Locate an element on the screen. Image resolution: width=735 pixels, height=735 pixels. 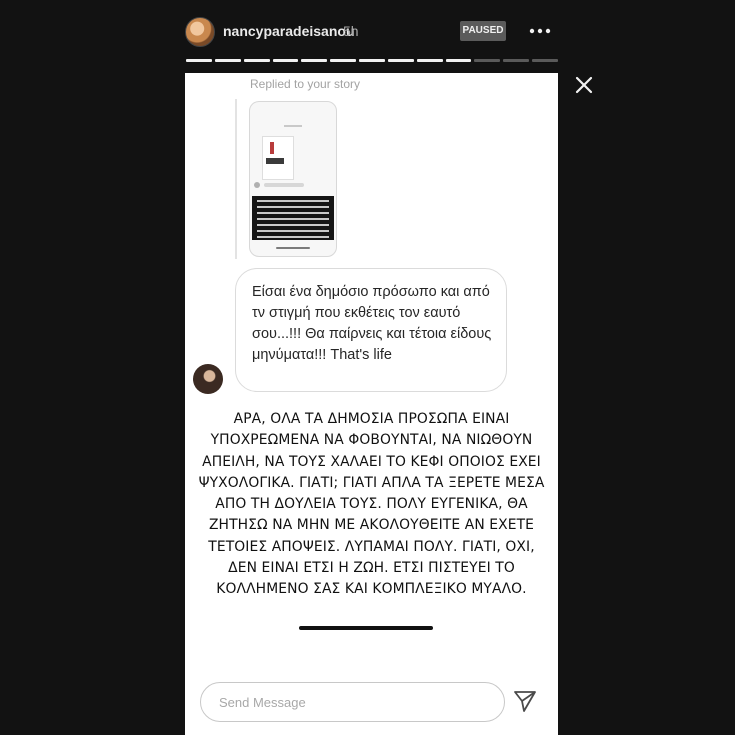
send-icon is located at coordinates (525, 701).